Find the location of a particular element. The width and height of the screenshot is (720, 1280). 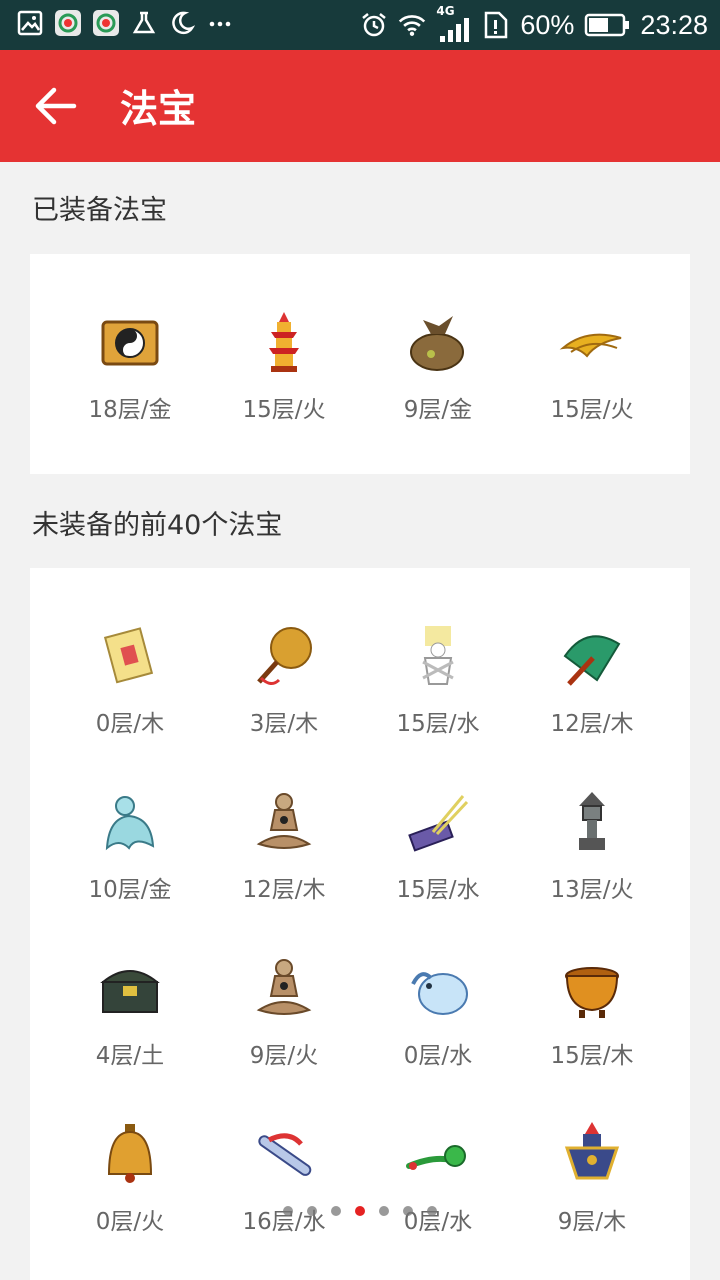

unequipped-treasure-item: 10层/金 is located at coordinates (130, 846).